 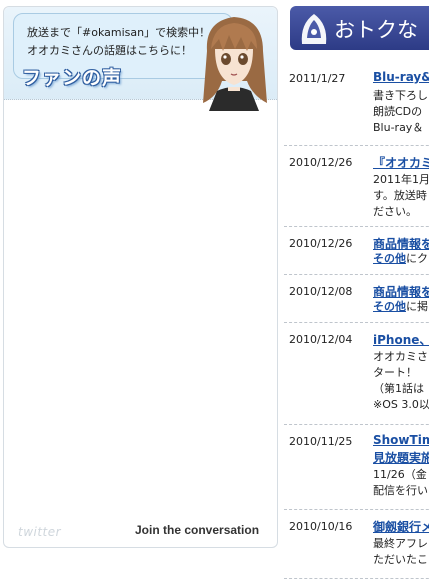 What do you see at coordinates (401, 457) in the screenshot?
I see `news-title-link: 見放題実施` at bounding box center [401, 457].